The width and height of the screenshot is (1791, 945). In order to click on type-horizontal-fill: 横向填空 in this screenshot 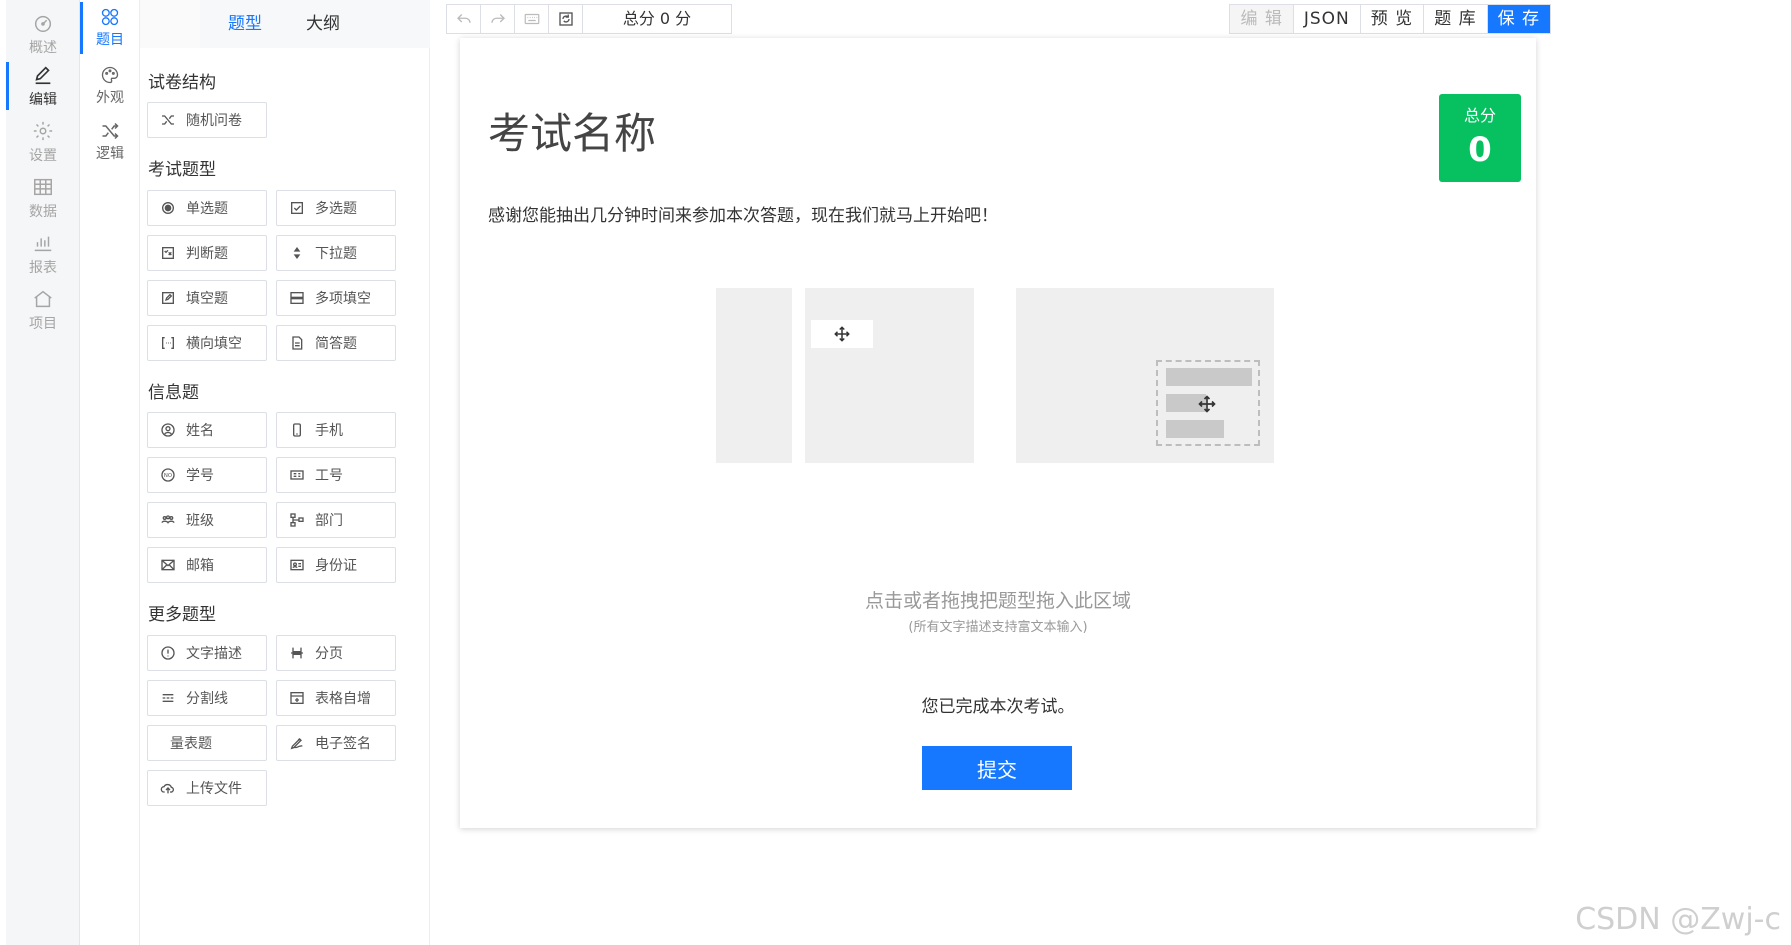, I will do `click(207, 343)`.